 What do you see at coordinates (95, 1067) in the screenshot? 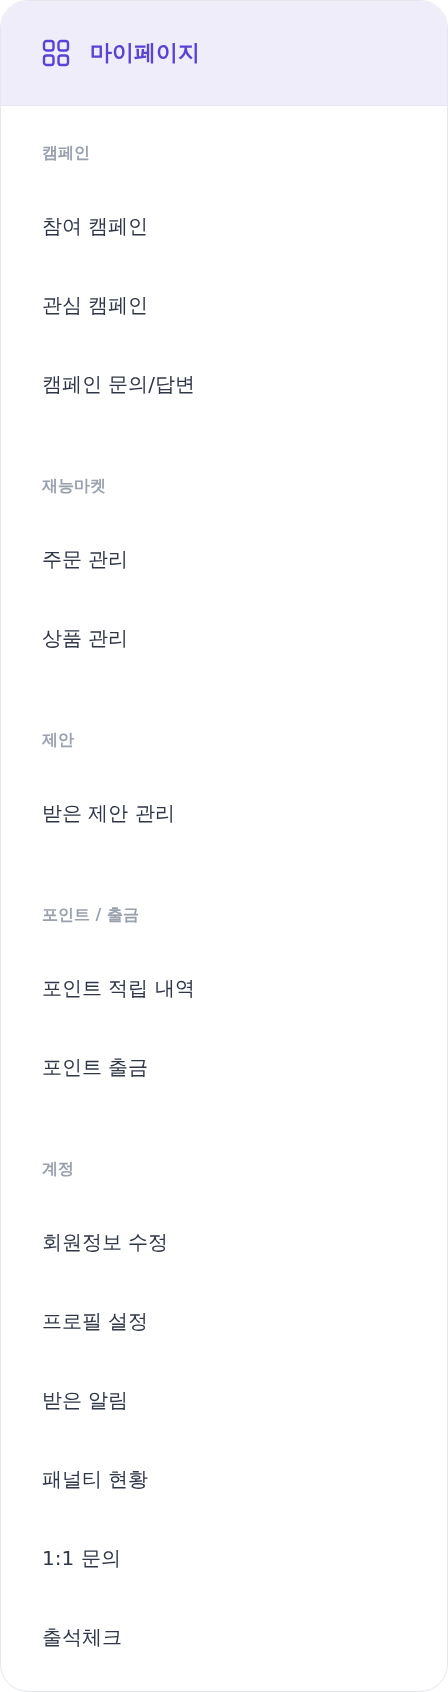
I see `menu-item: 포인트 출금` at bounding box center [95, 1067].